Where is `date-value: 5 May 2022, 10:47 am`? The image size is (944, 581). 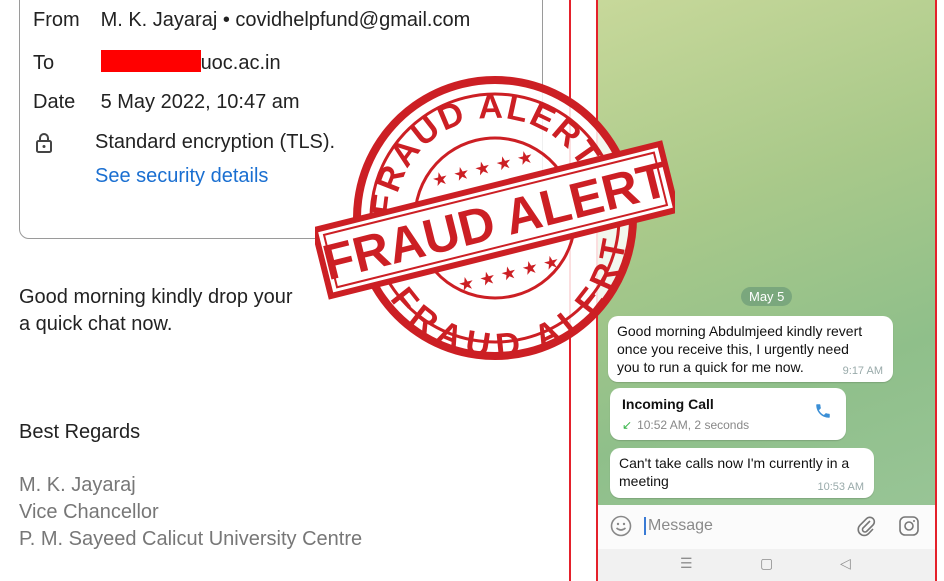 date-value: 5 May 2022, 10:47 am is located at coordinates (200, 102).